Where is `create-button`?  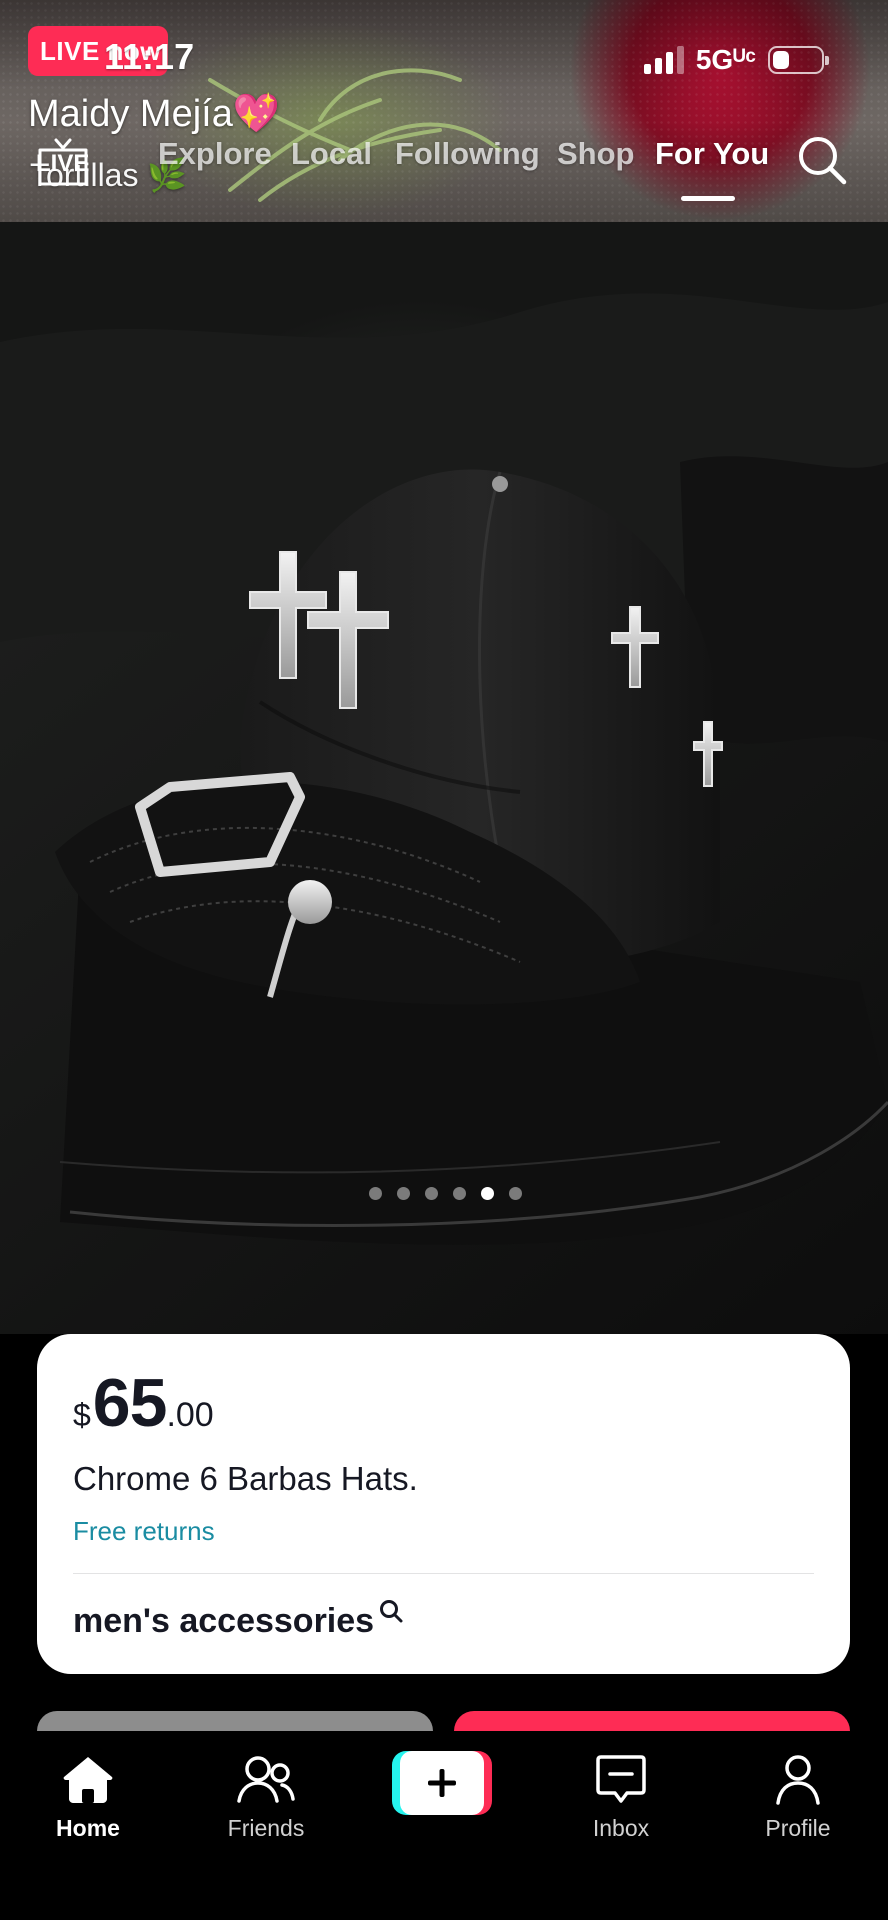 create-button is located at coordinates (442, 1783).